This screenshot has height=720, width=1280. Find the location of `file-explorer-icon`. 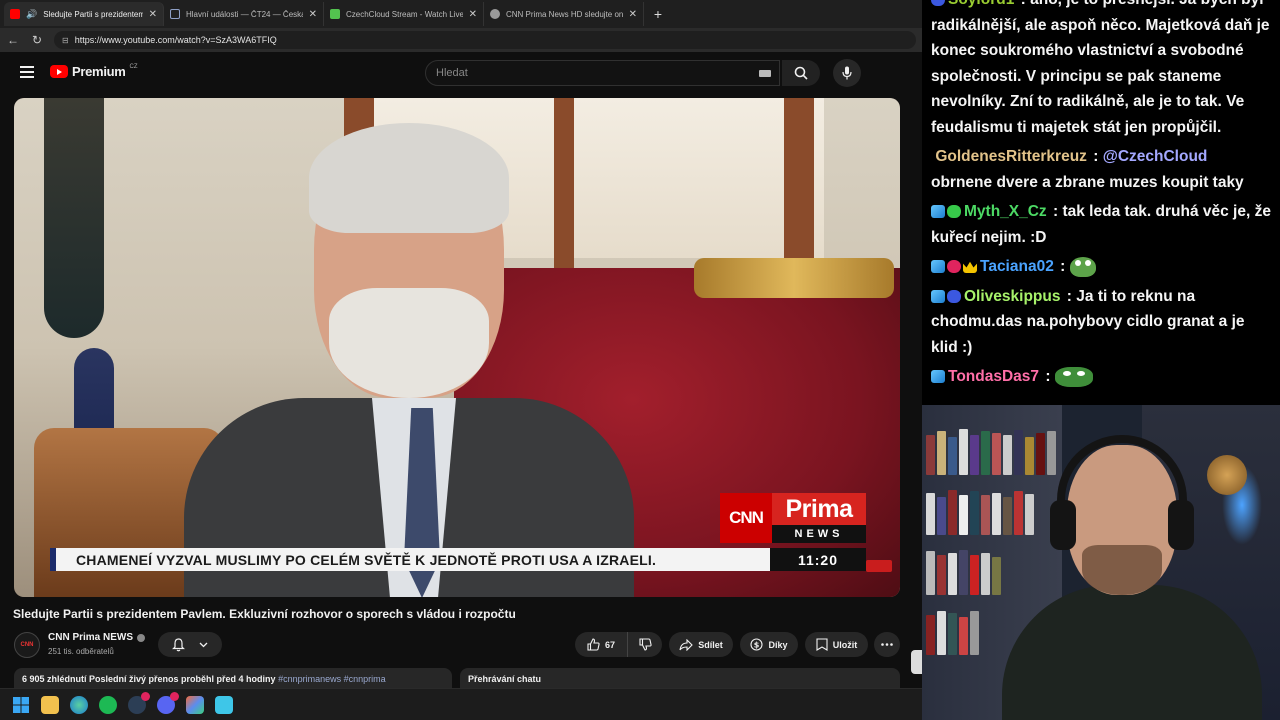

file-explorer-icon is located at coordinates (50, 704).